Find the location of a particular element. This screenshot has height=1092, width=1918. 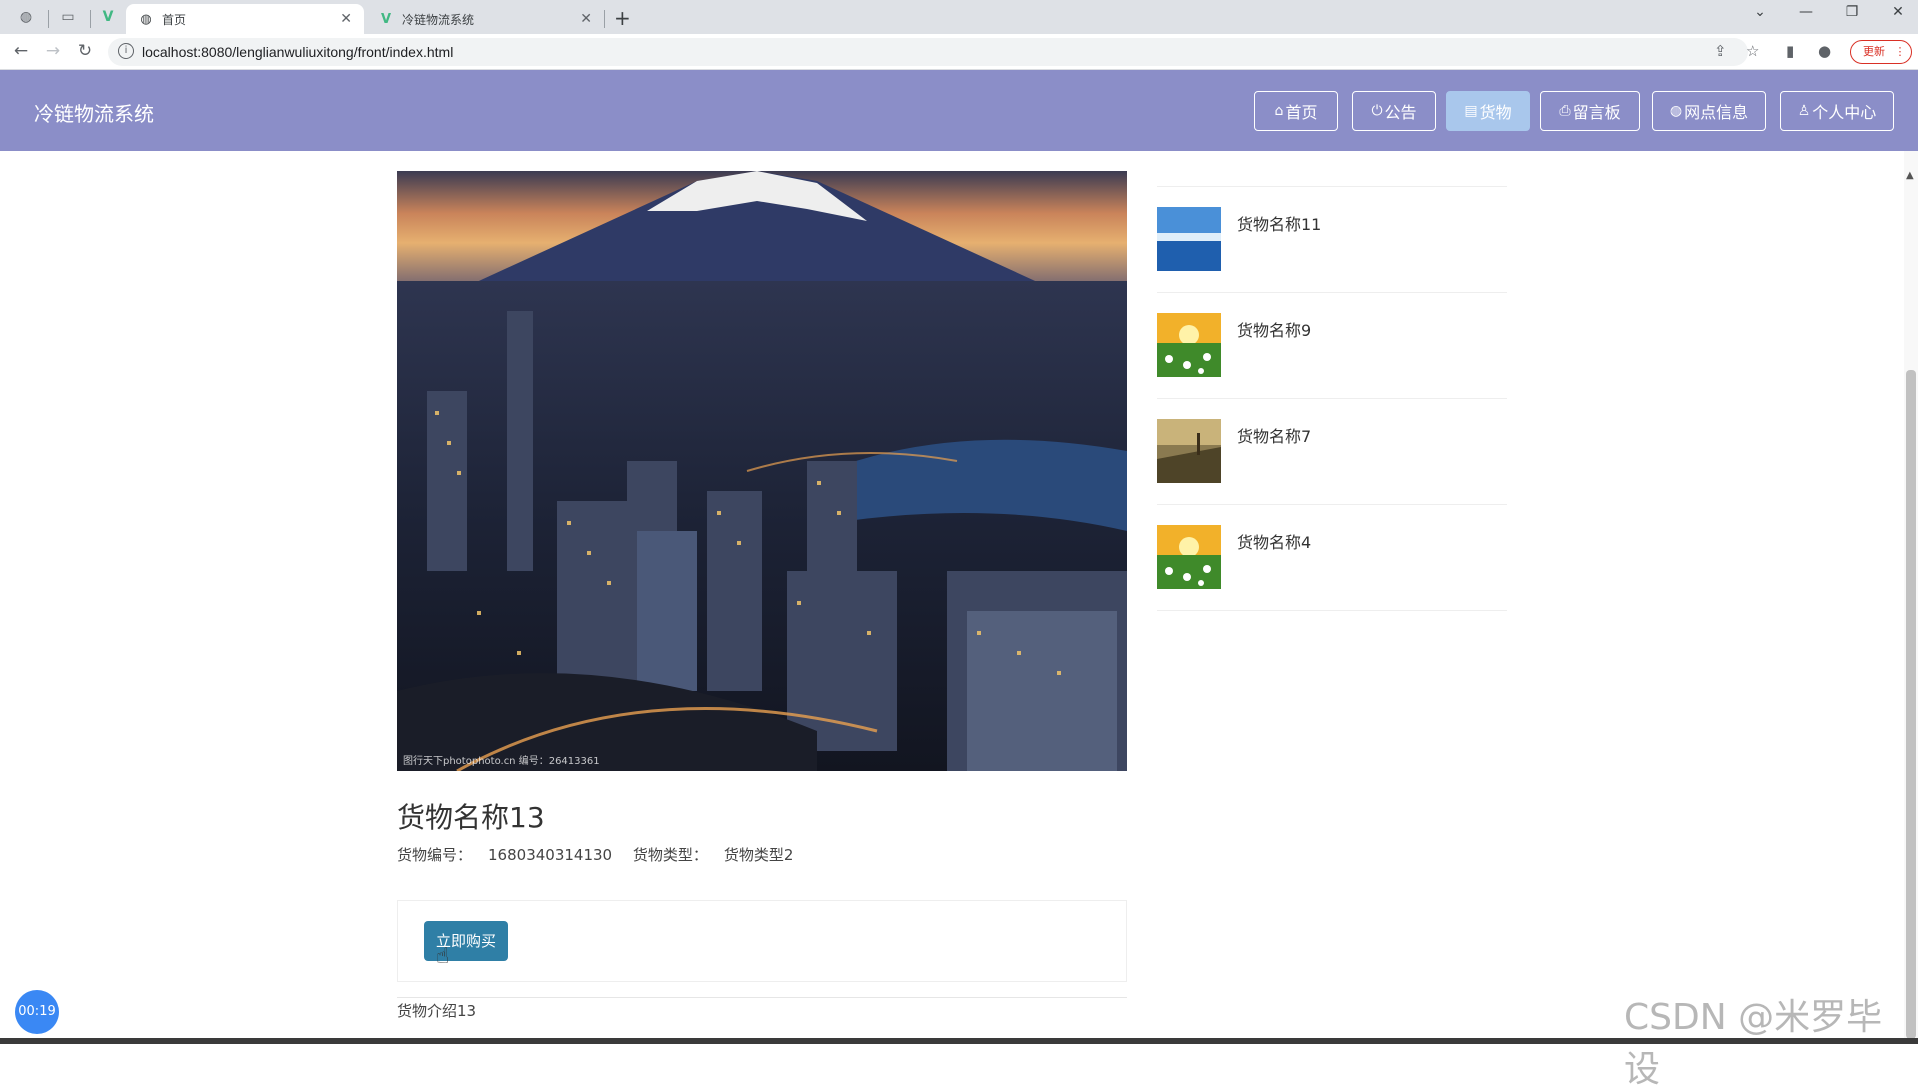

type-value: 货物类型2 is located at coordinates (758, 855).